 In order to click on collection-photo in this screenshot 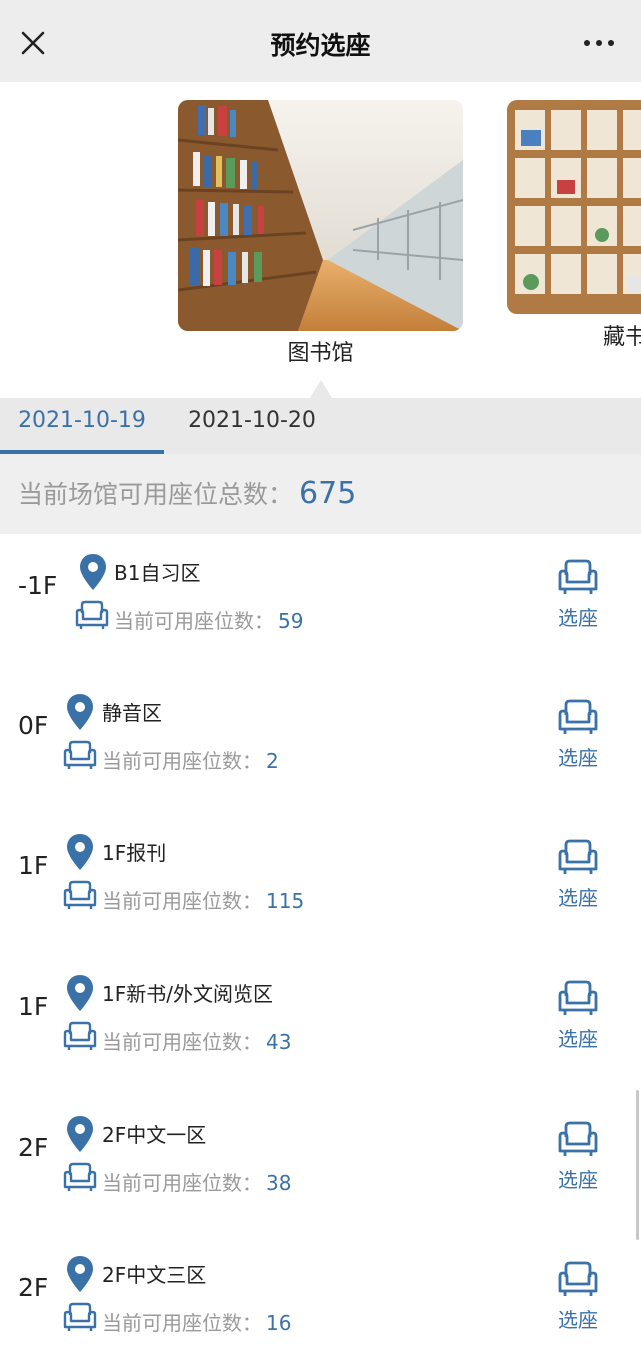, I will do `click(574, 207)`.